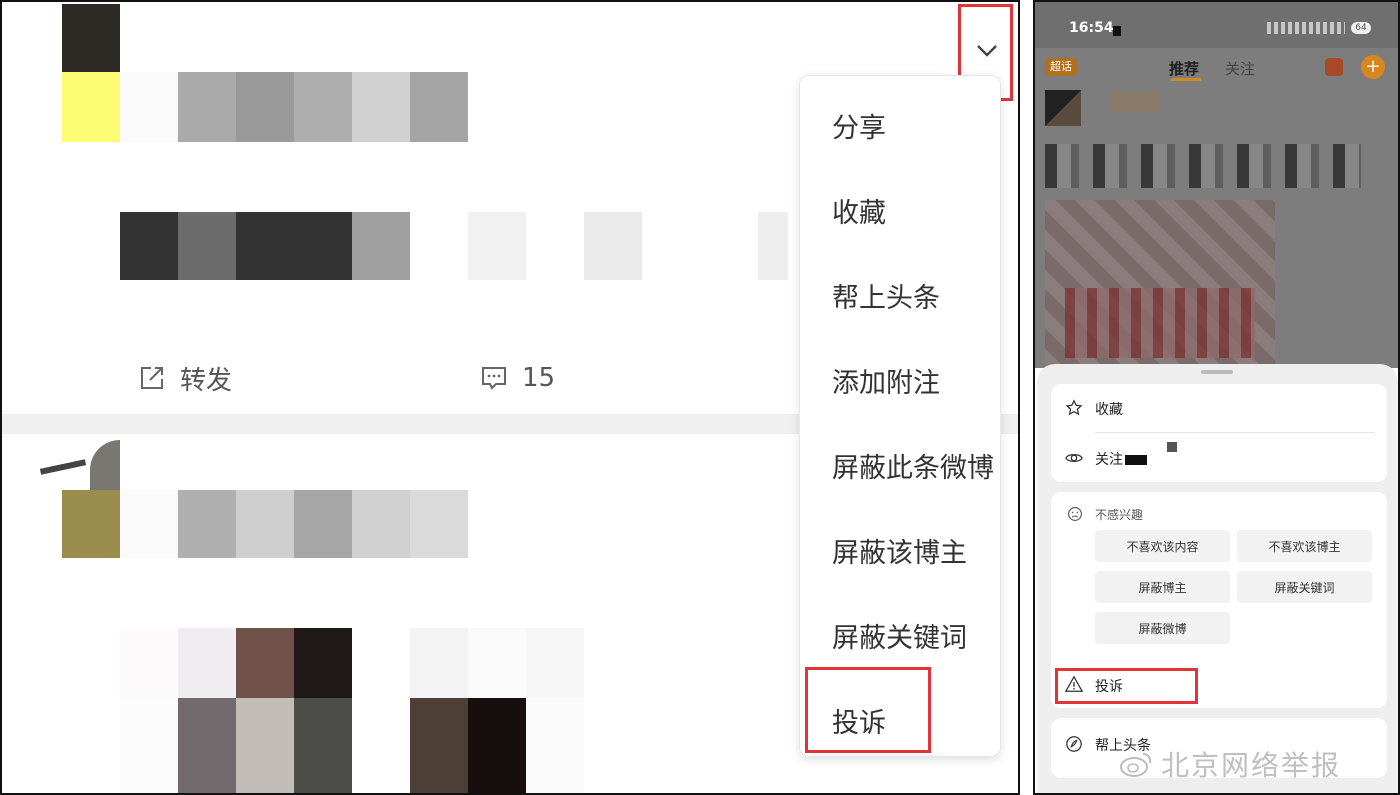  What do you see at coordinates (539, 378) in the screenshot?
I see `comment-count: 15` at bounding box center [539, 378].